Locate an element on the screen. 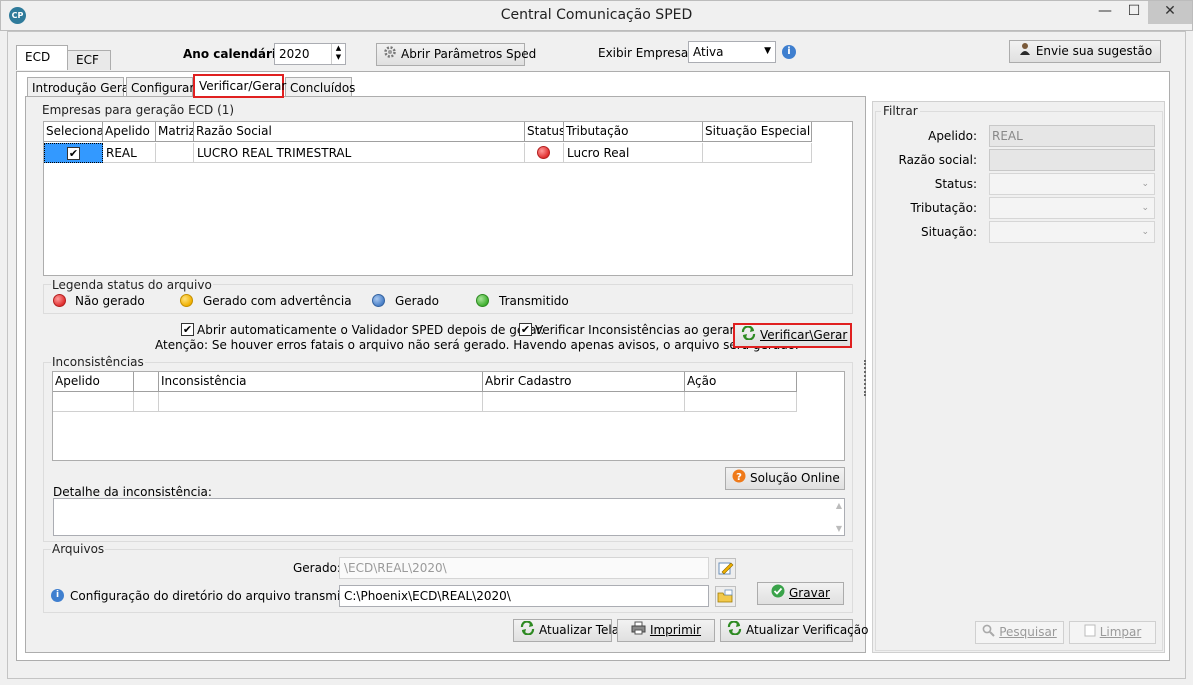 This screenshot has height=685, width=1193. legenda-title: Legenda status do arquivo is located at coordinates (132, 285).